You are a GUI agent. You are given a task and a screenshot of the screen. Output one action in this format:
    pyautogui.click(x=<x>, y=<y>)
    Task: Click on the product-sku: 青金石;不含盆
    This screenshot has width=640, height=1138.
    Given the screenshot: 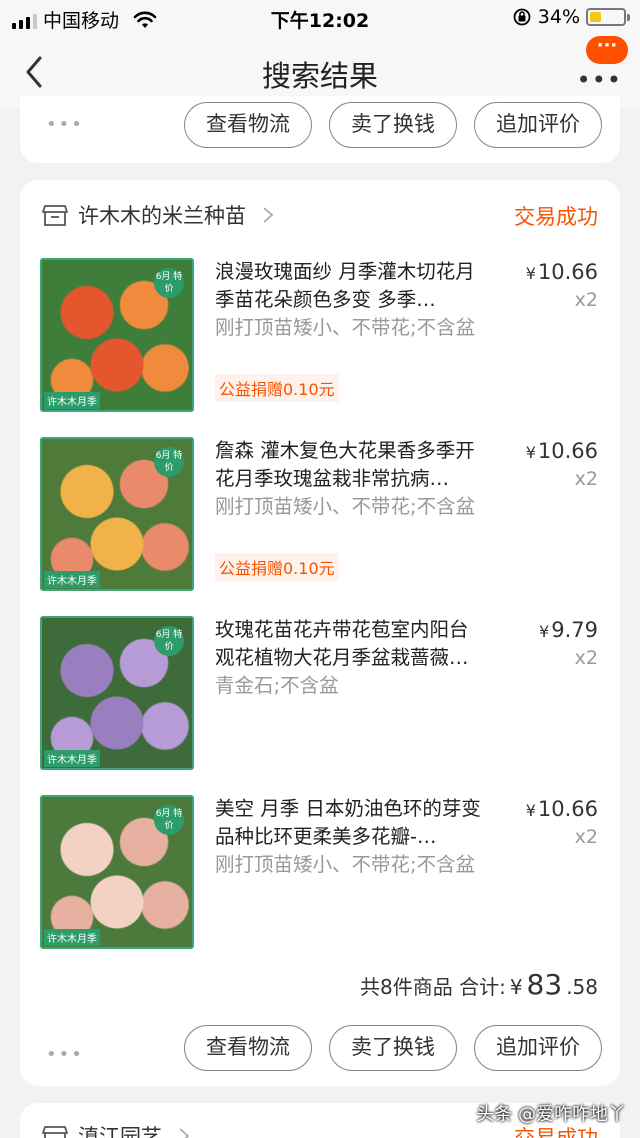 What is the action you would take?
    pyautogui.click(x=277, y=685)
    